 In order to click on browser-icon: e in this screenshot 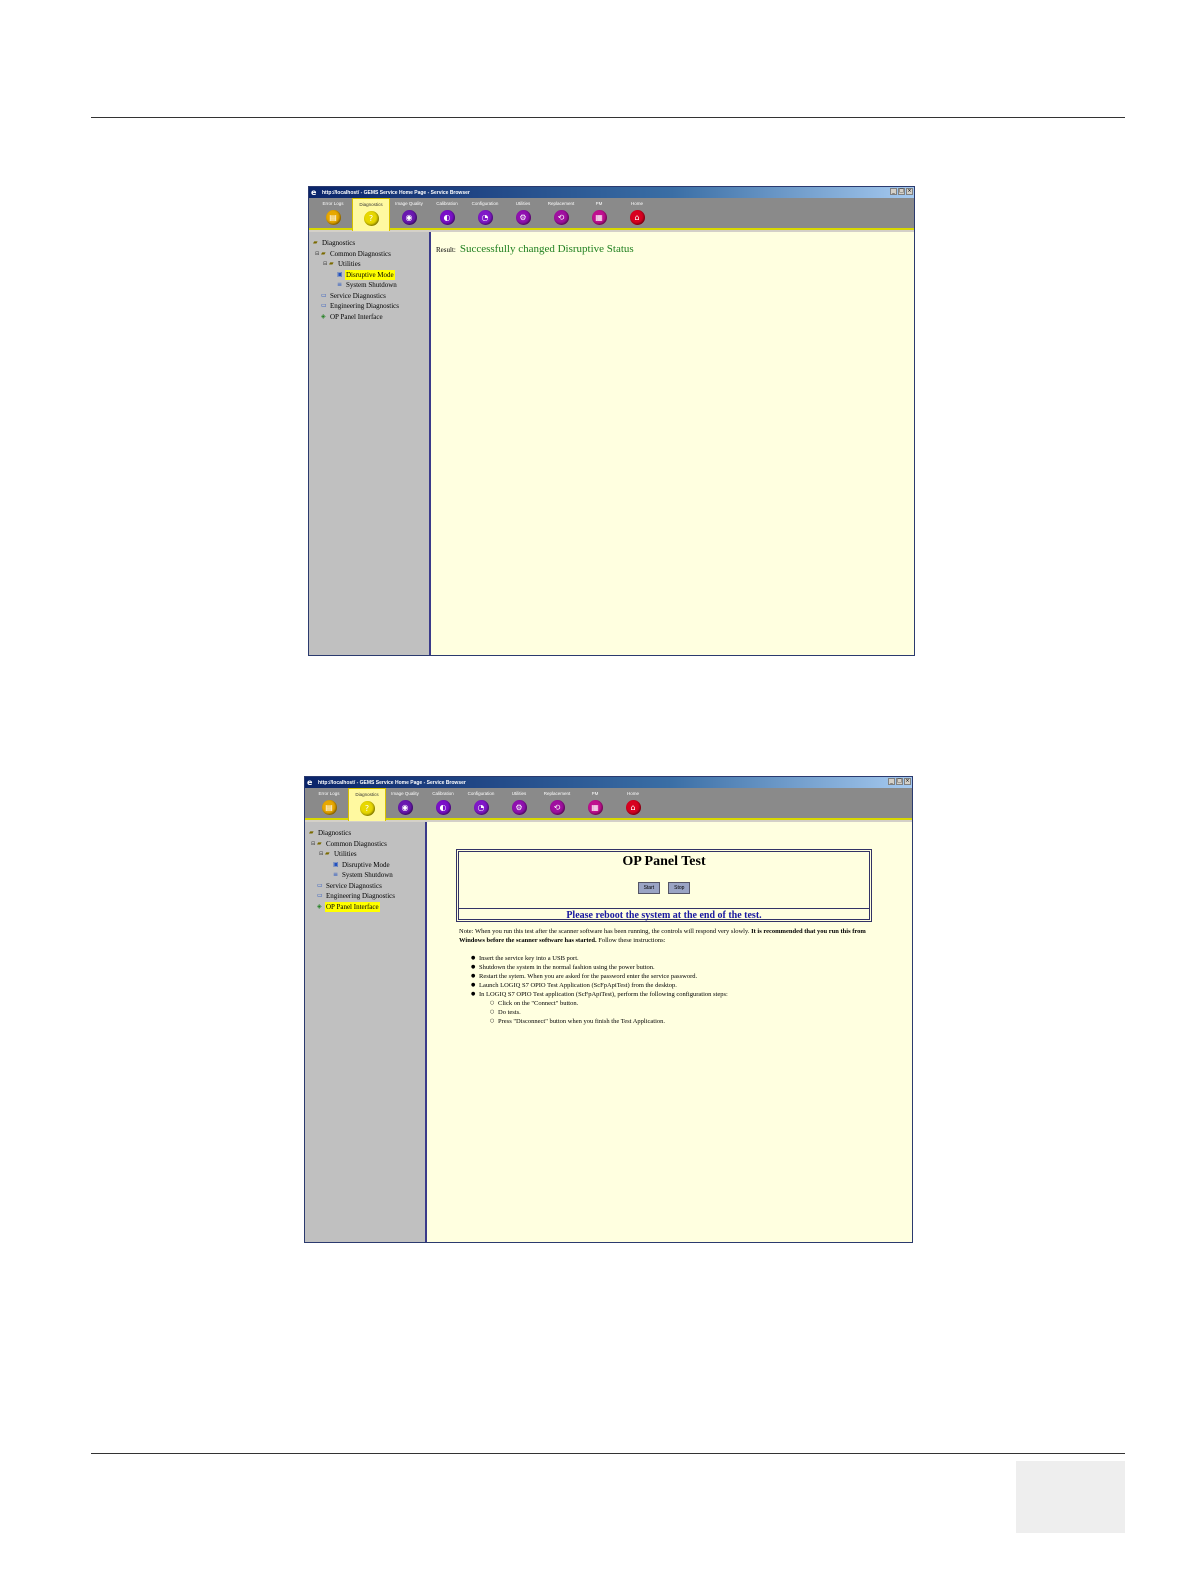, I will do `click(314, 192)`.